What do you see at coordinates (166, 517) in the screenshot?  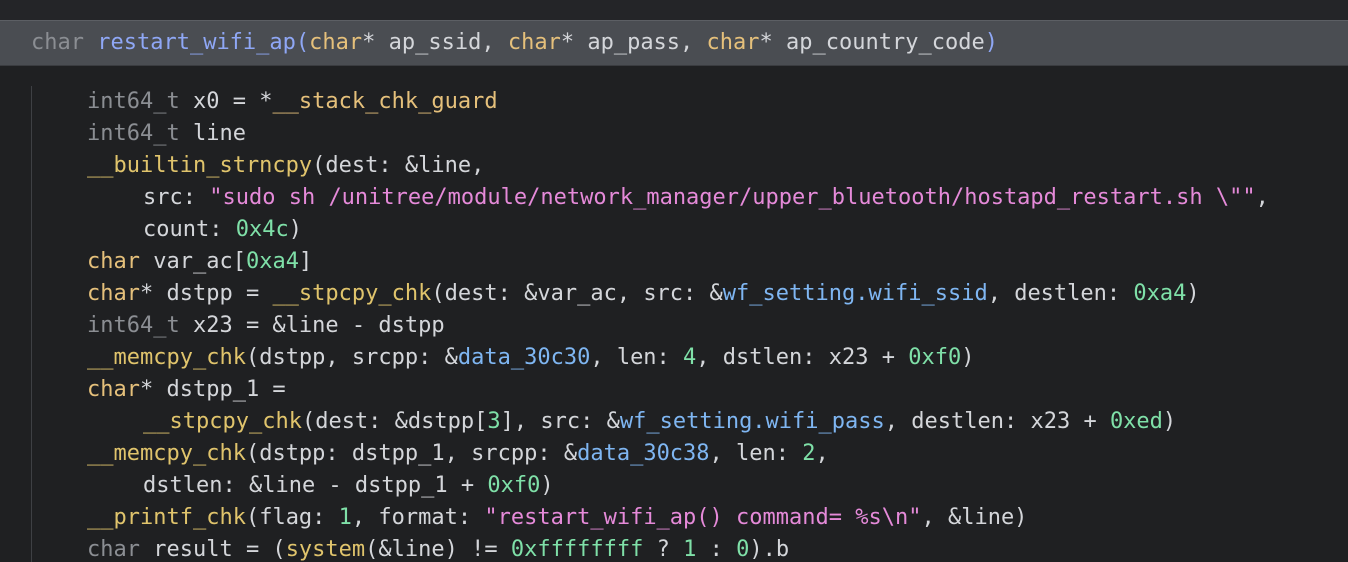 I see `function-call: __printf_chk` at bounding box center [166, 517].